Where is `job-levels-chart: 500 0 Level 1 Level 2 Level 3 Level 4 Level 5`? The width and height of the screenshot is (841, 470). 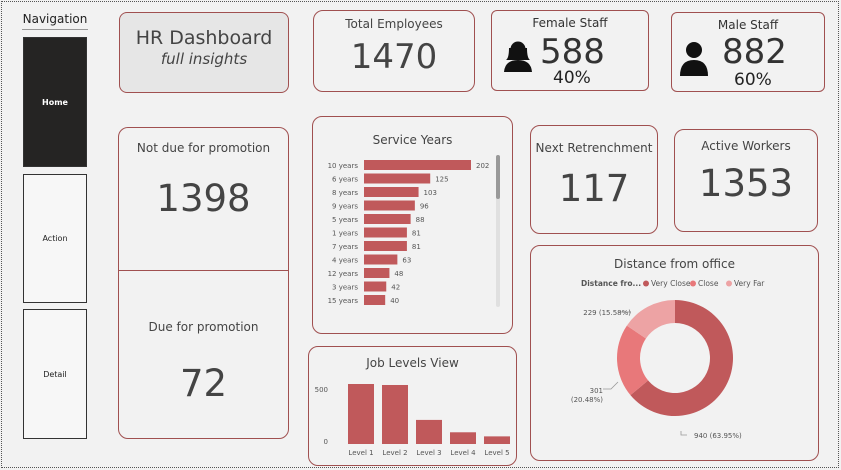 job-levels-chart: 500 0 Level 1 Level 2 Level 3 Level 4 Level 5 is located at coordinates (412, 420).